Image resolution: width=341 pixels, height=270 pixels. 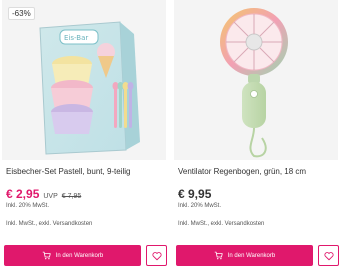 What do you see at coordinates (23, 194) in the screenshot?
I see `sale-price: € 2,95` at bounding box center [23, 194].